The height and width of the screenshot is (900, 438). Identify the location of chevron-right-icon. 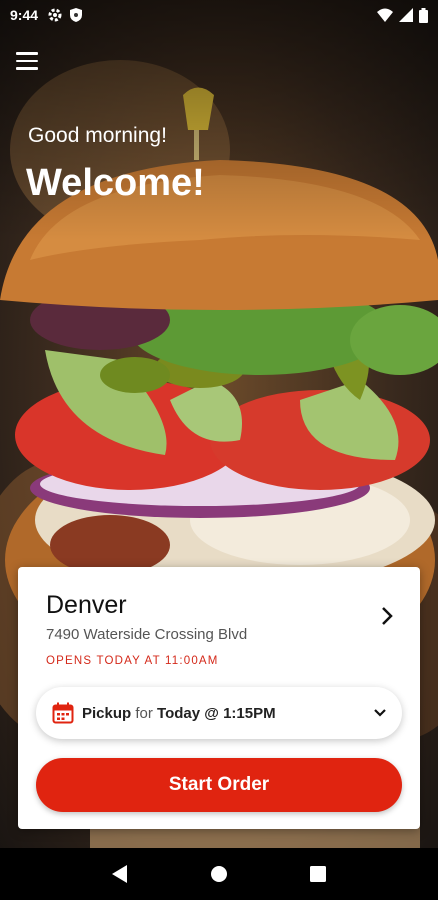
(387, 616).